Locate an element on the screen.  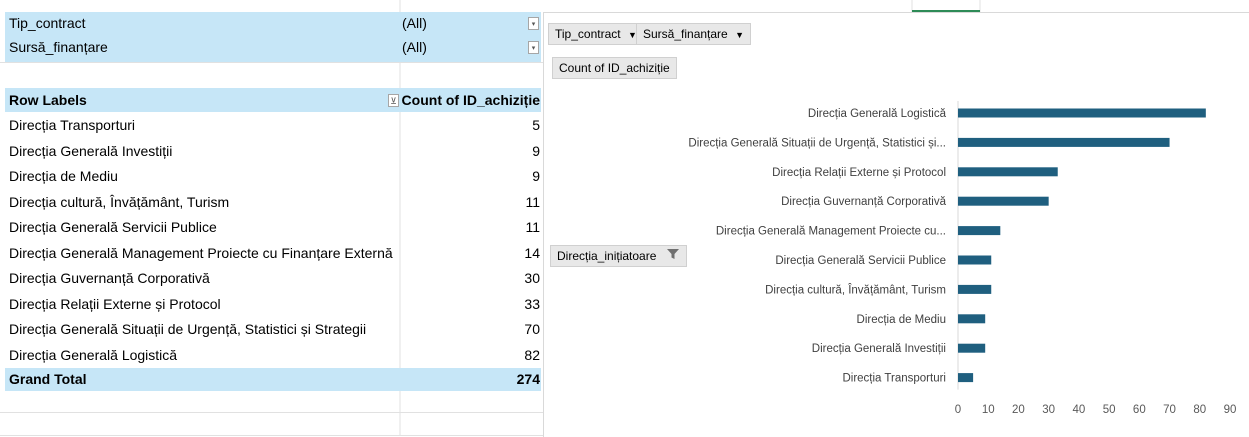
pivot-row-label: Direcția Generală Logistică is located at coordinates (93, 354).